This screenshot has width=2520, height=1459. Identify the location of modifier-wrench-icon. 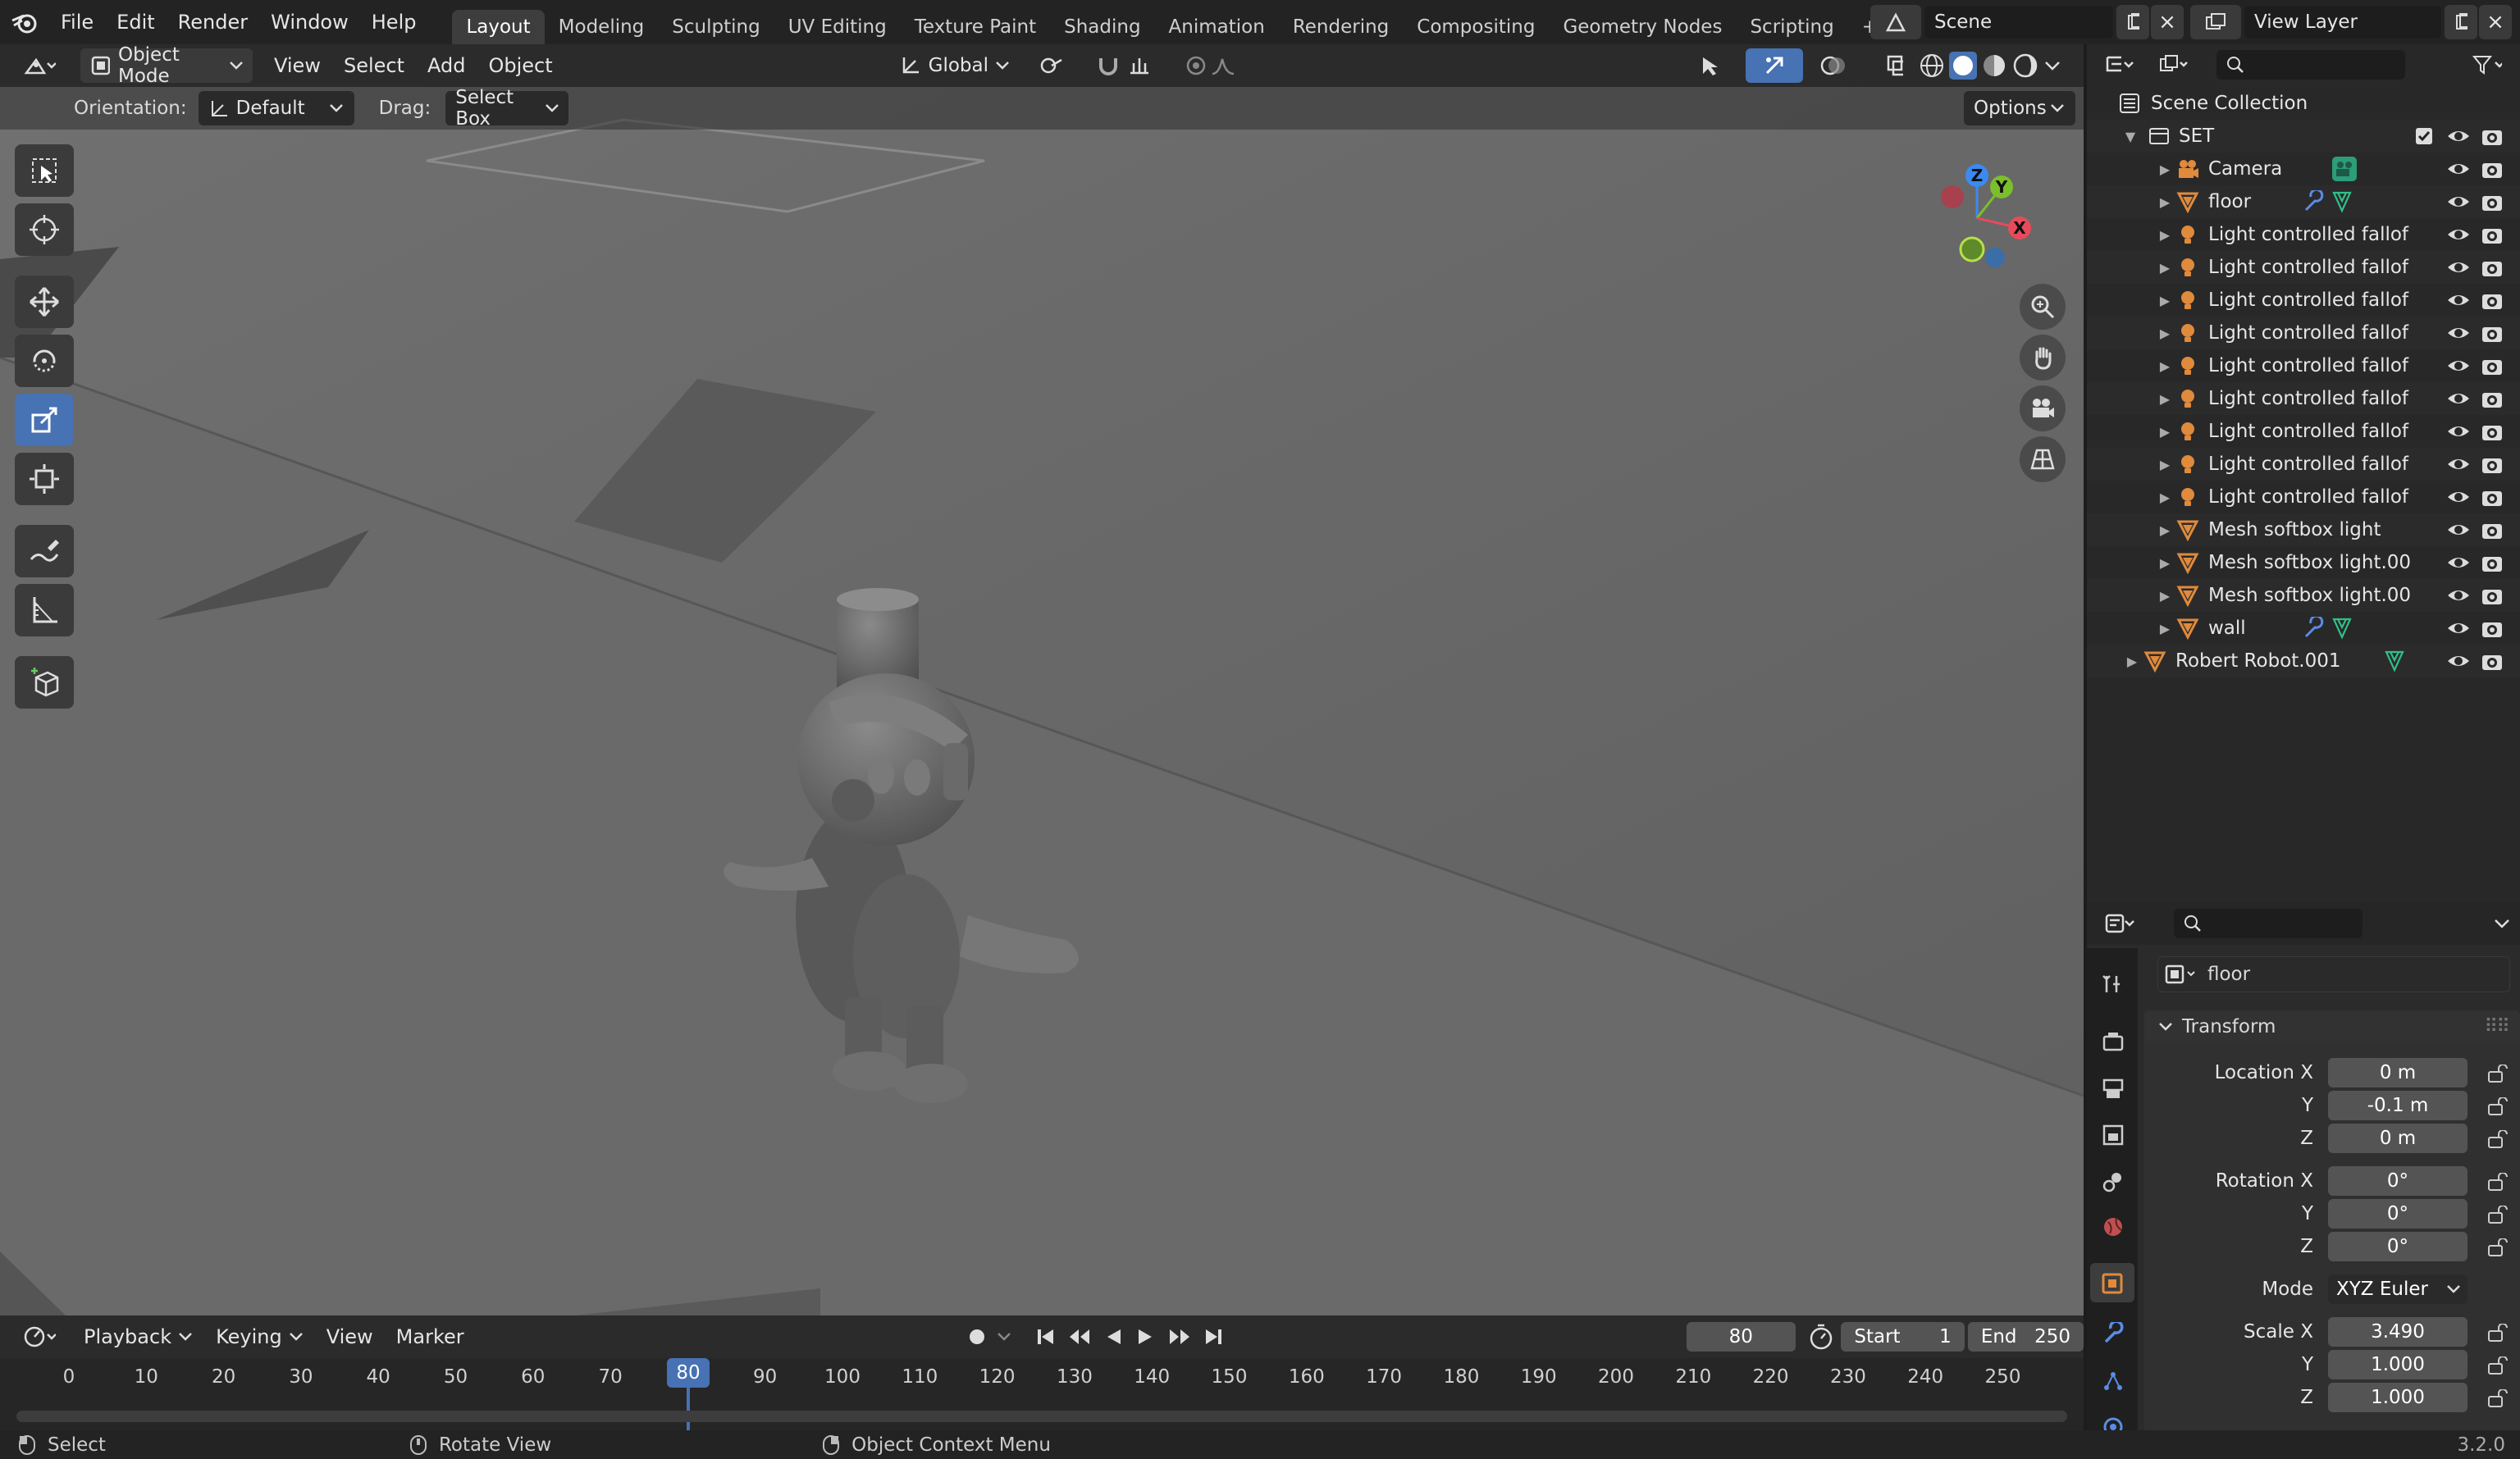
(2113, 1333).